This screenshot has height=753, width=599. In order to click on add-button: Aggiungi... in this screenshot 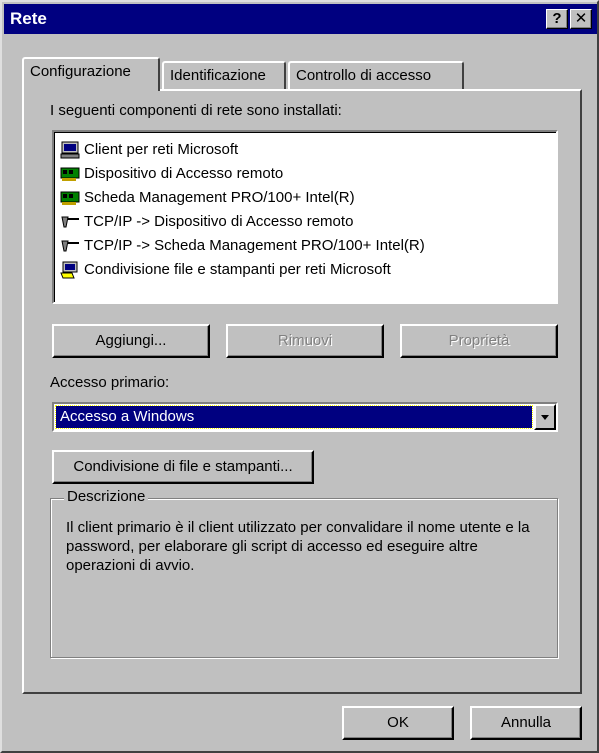, I will do `click(131, 341)`.